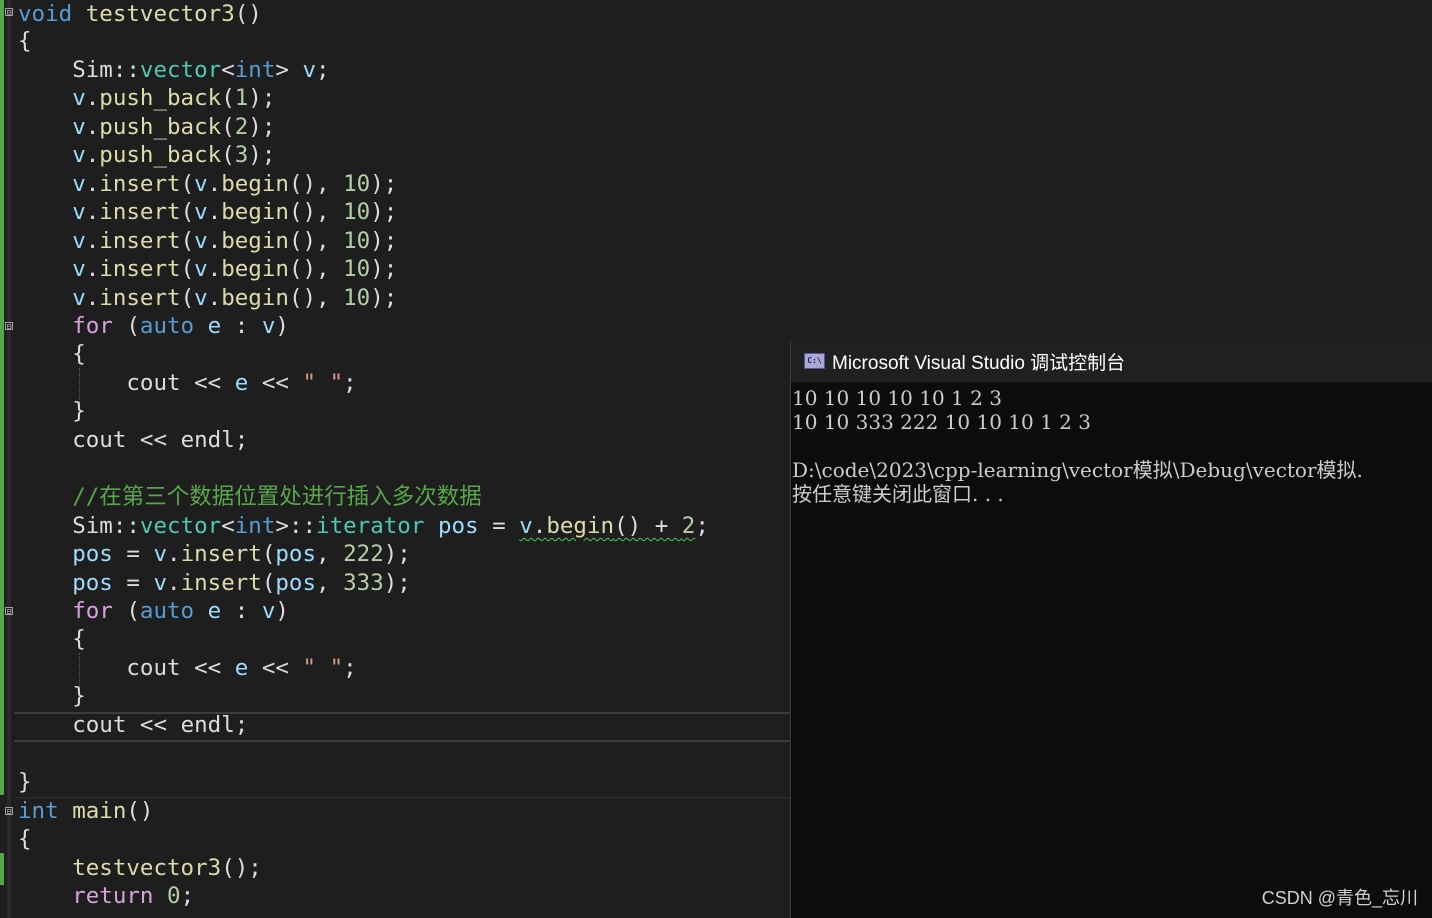 The height and width of the screenshot is (918, 1432). I want to click on code-line: pos = v.insert(pos, 222);, so click(214, 554).